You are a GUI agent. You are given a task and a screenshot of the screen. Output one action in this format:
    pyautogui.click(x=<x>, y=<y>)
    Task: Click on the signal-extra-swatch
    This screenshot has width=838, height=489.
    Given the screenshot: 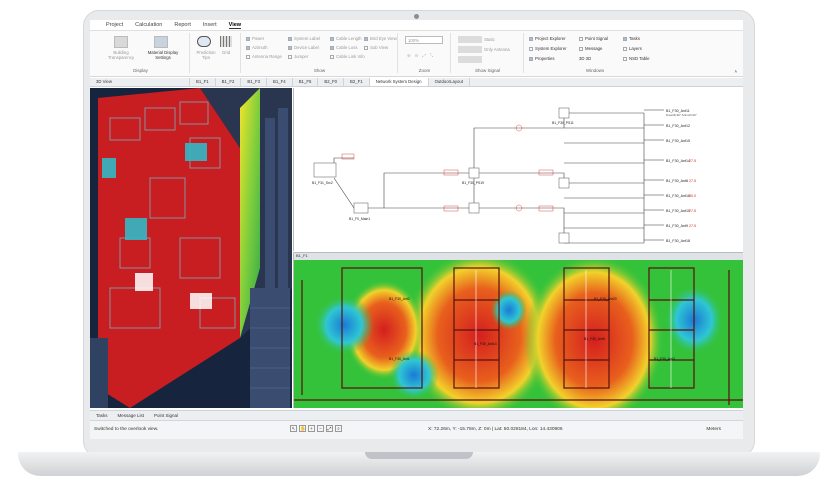 What is the action you would take?
    pyautogui.click(x=470, y=59)
    